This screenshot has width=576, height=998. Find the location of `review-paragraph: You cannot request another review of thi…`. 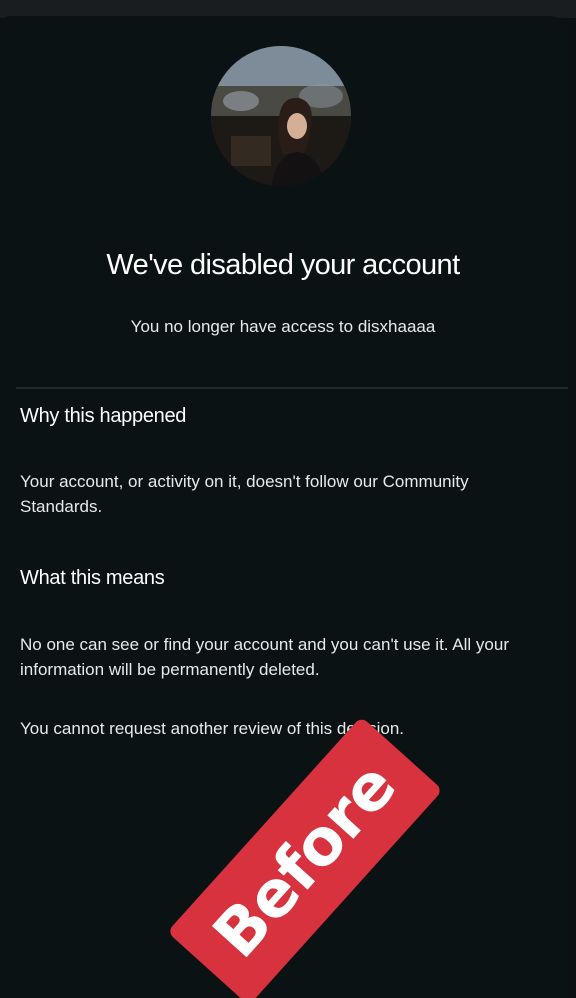

review-paragraph: You cannot request another review of thi… is located at coordinates (212, 728).